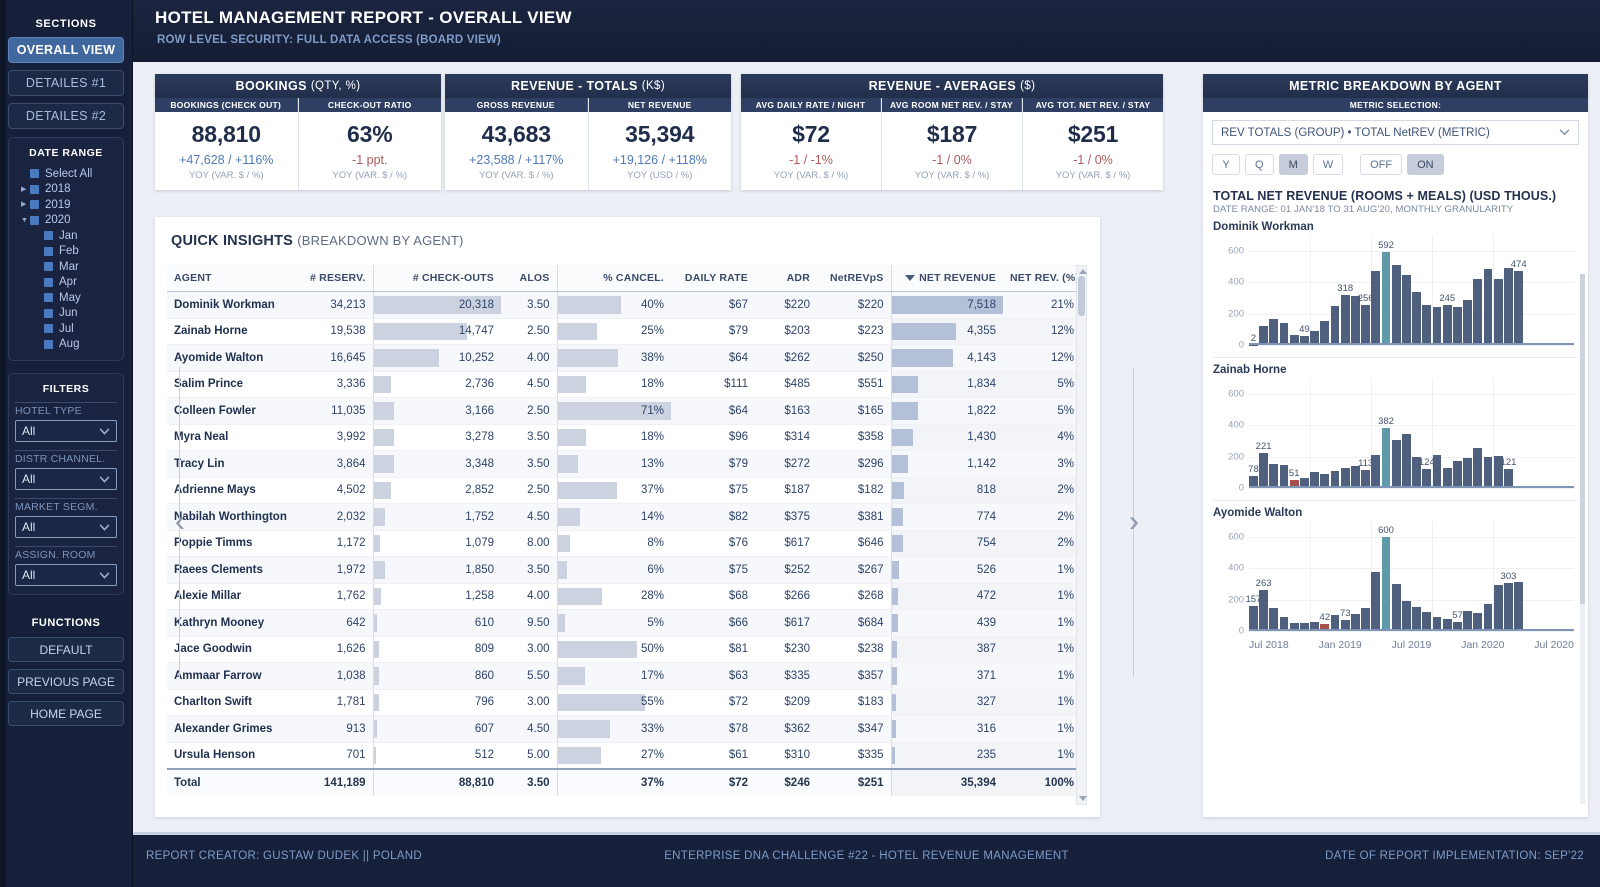  I want to click on bar: 256, so click(1366, 319).